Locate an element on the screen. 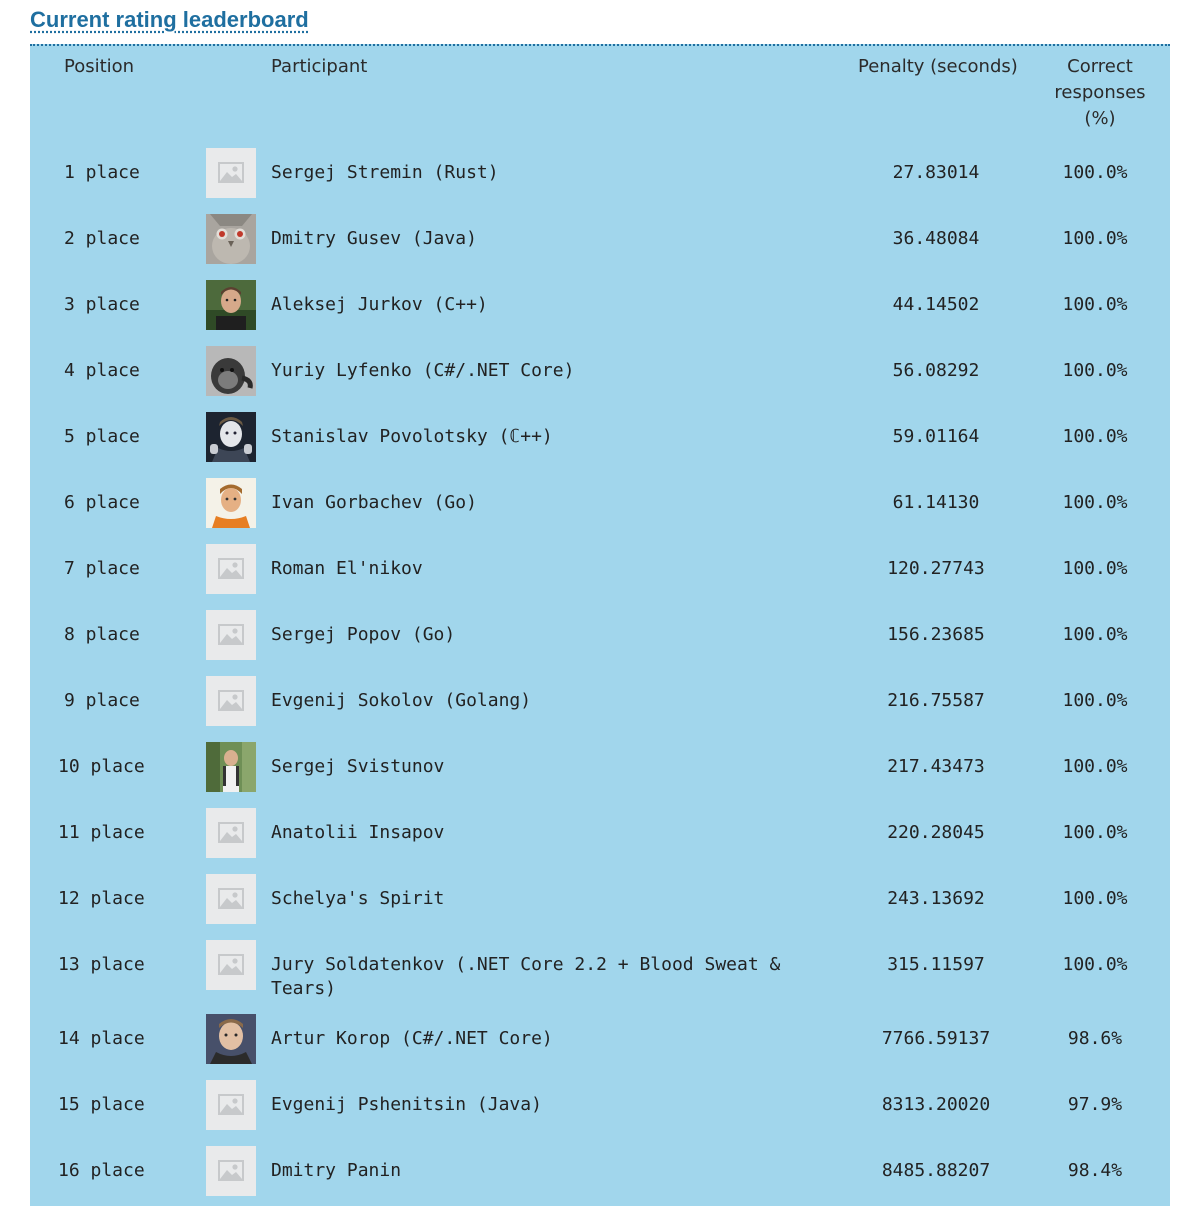 The height and width of the screenshot is (1212, 1196). row-penalty: 8313.20020 is located at coordinates (936, 1104).